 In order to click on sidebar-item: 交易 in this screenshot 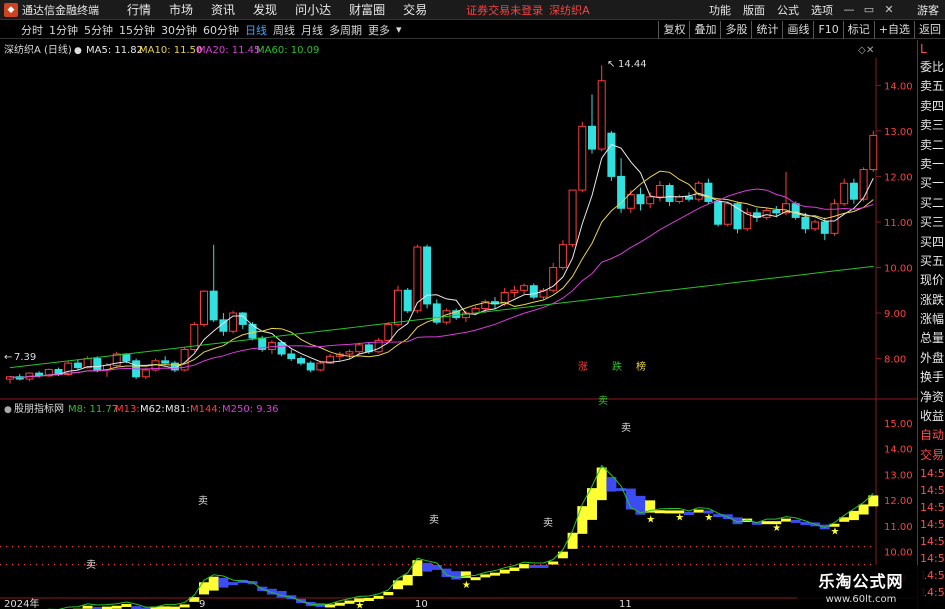, I will do `click(931, 455)`.